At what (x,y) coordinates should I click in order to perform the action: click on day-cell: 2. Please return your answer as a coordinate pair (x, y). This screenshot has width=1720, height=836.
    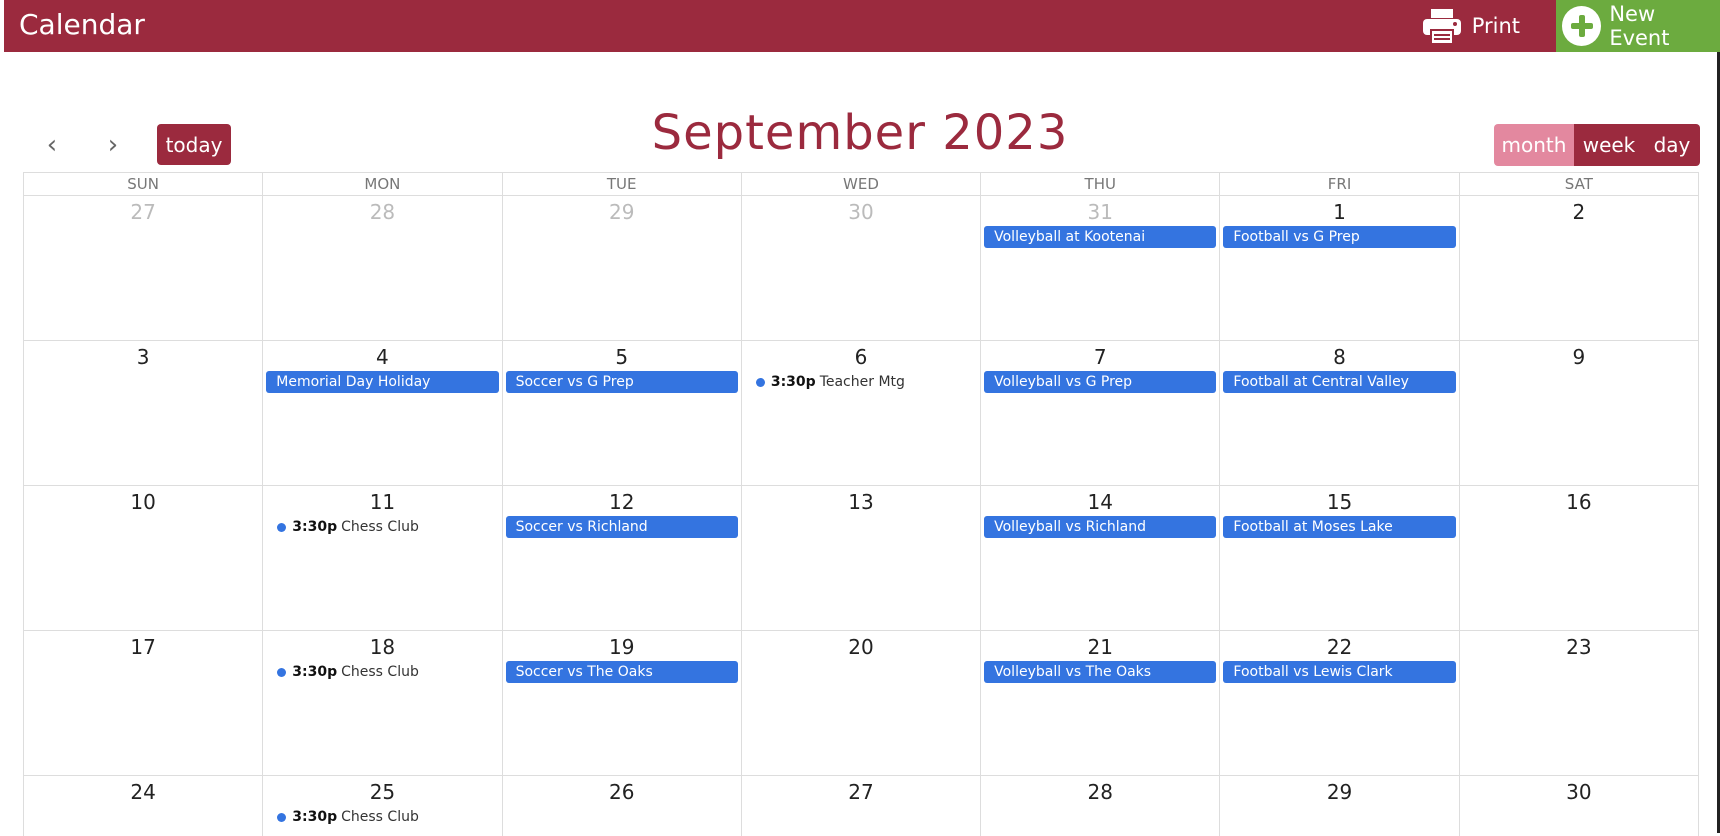
    Looking at the image, I should click on (1578, 268).